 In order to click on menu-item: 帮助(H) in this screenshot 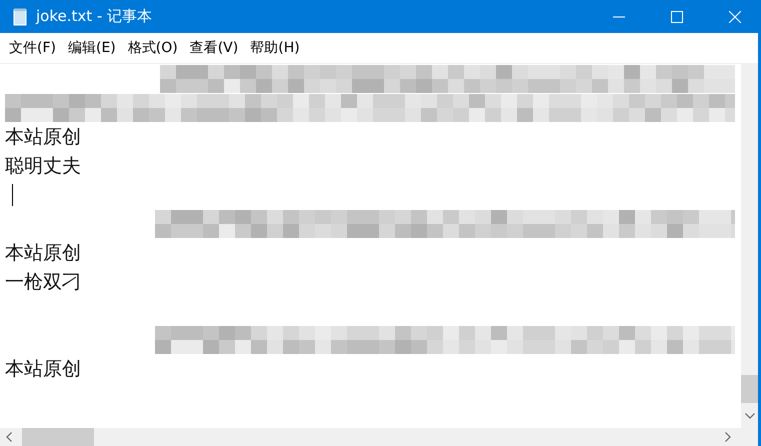, I will do `click(275, 48)`.